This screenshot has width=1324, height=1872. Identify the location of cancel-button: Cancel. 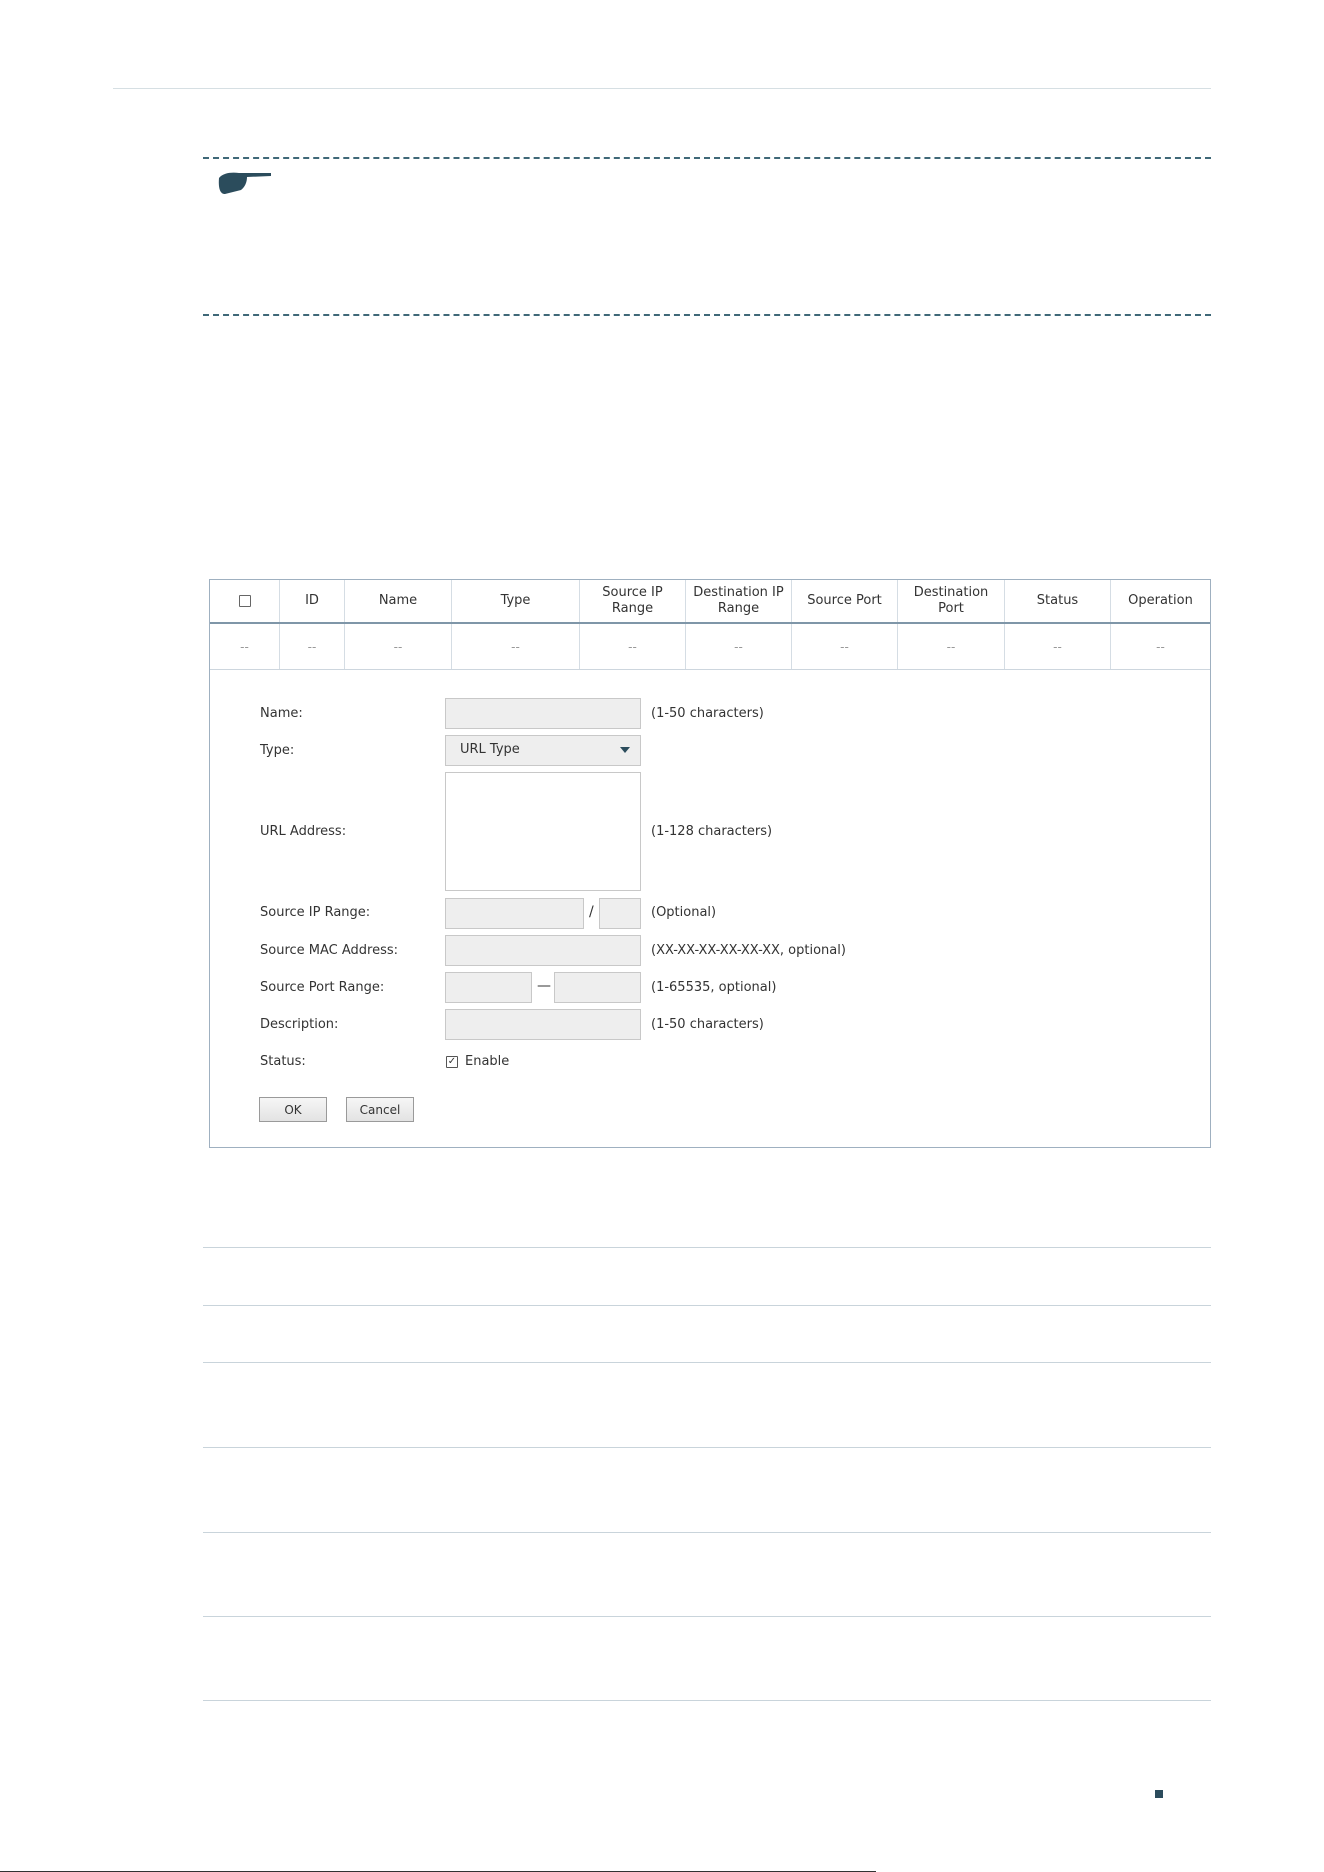
(380, 1109).